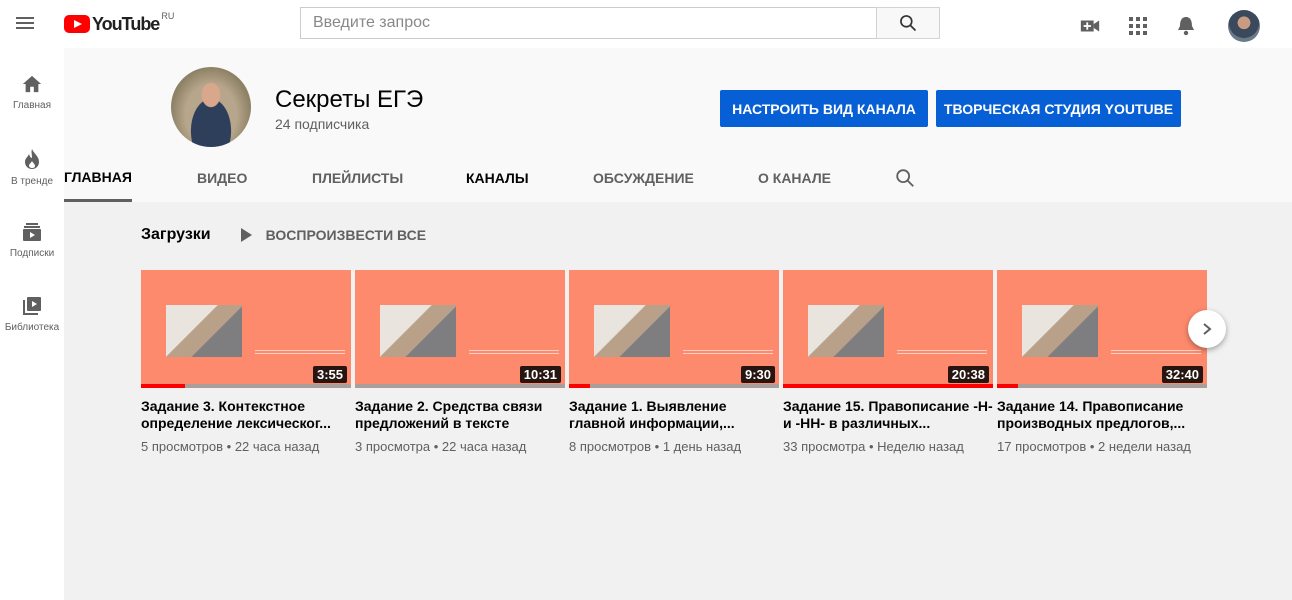  What do you see at coordinates (1058, 108) in the screenshot?
I see `youtube-studio-button: ТВОРЧЕСКАЯ СТУДИЯ YOUTUBE` at bounding box center [1058, 108].